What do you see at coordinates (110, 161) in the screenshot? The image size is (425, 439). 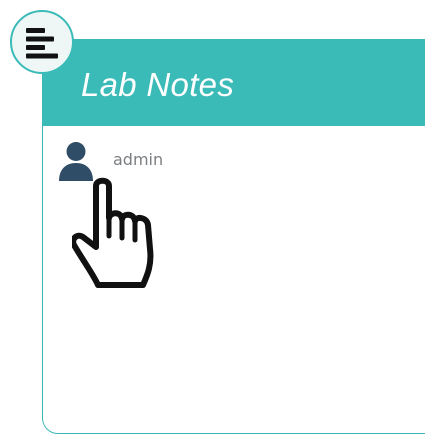 I see `user-account-item: admin` at bounding box center [110, 161].